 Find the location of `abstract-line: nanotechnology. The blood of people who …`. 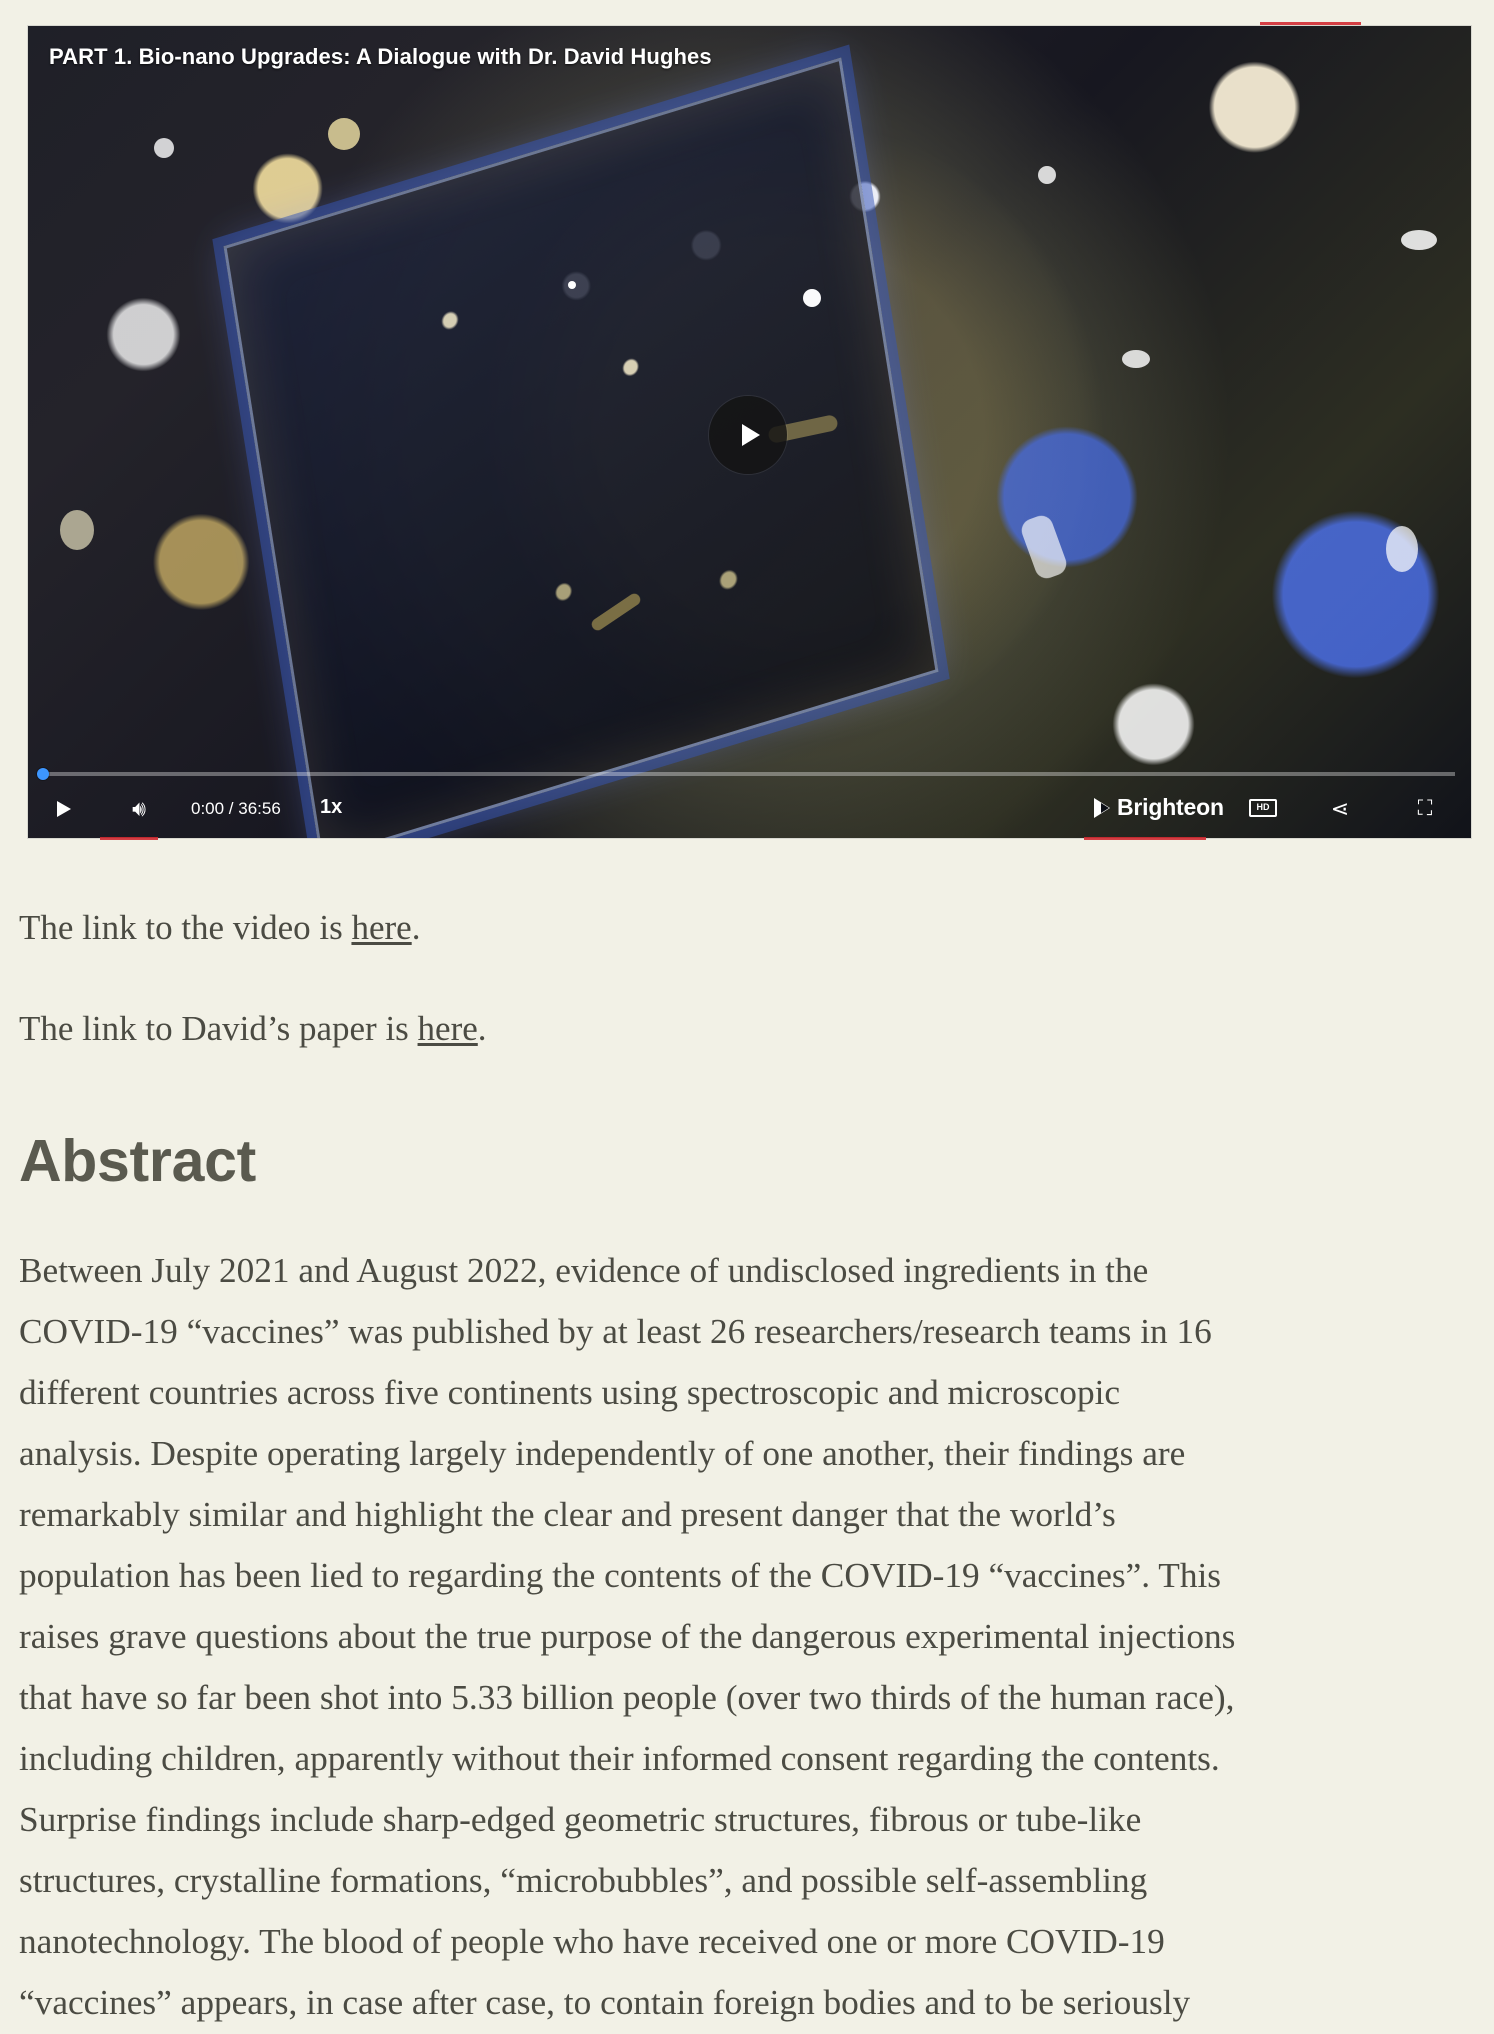

abstract-line: nanotechnology. The blood of people who … is located at coordinates (592, 1941).